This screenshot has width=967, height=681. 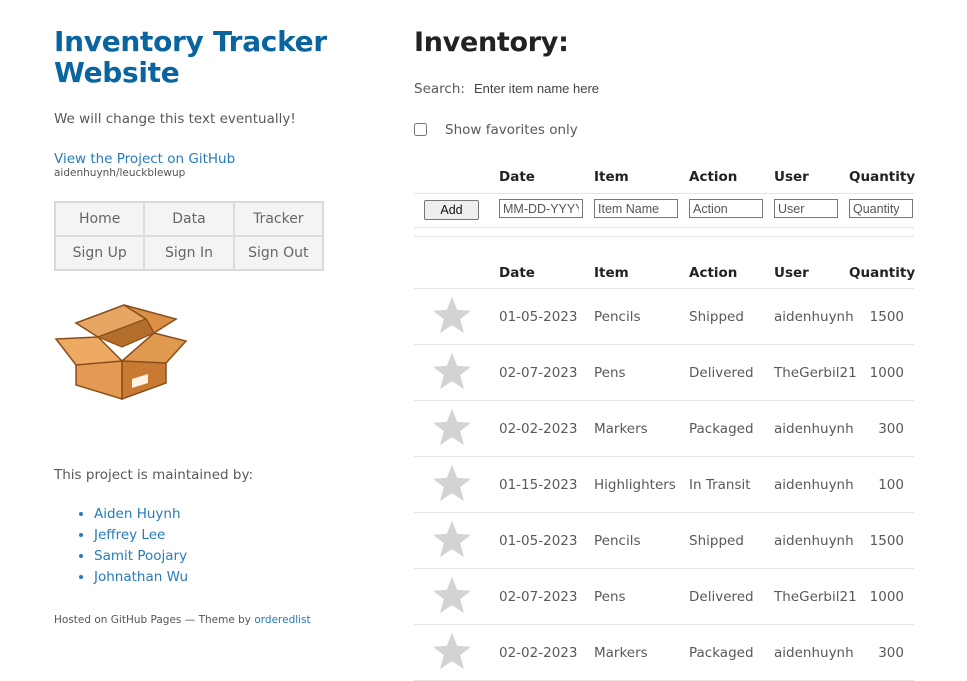 I want to click on maintainer-item: Johnathan Wu, so click(x=141, y=577).